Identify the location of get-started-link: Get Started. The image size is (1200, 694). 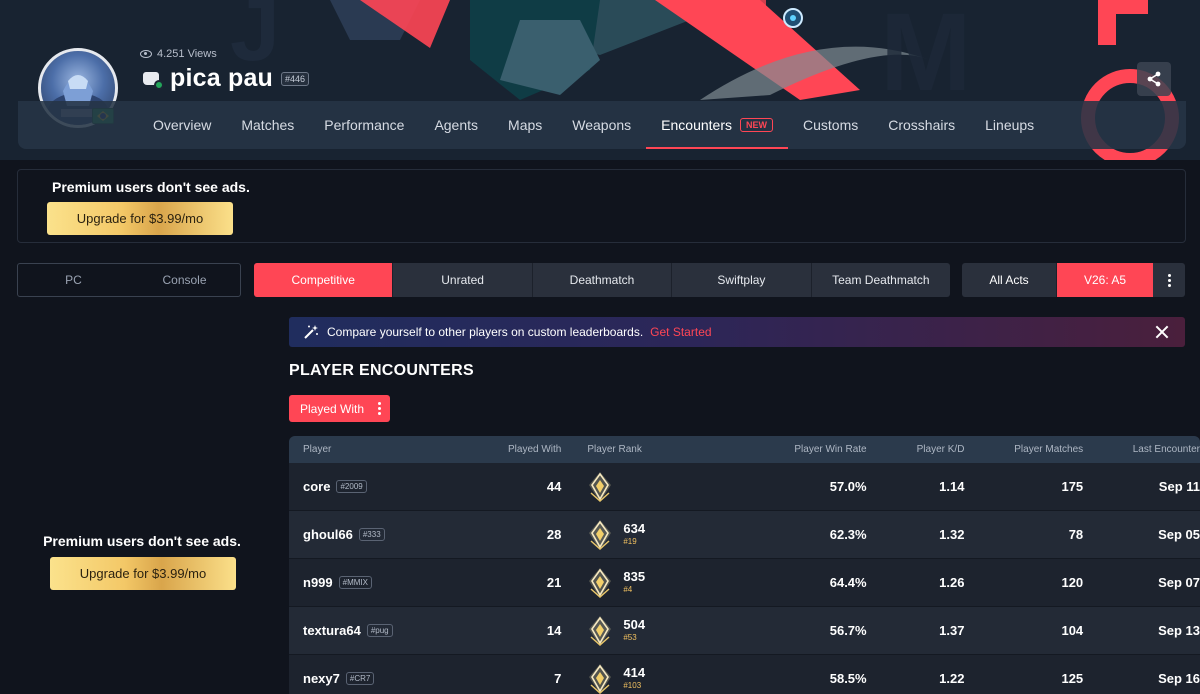
(680, 332).